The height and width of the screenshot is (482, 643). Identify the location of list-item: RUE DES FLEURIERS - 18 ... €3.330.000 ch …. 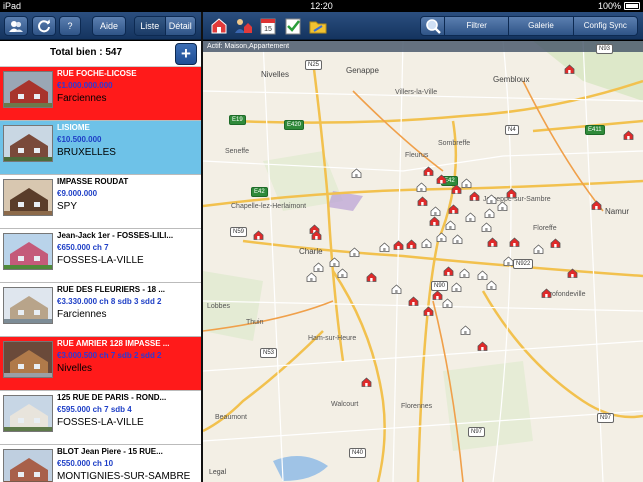
(100, 310).